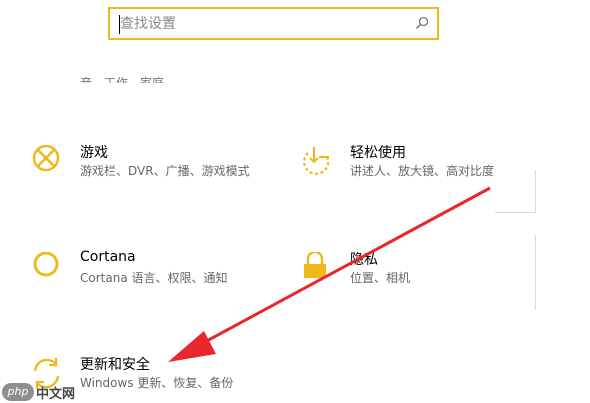  What do you see at coordinates (157, 383) in the screenshot?
I see `item-description: Windows 更新、恢复、备份` at bounding box center [157, 383].